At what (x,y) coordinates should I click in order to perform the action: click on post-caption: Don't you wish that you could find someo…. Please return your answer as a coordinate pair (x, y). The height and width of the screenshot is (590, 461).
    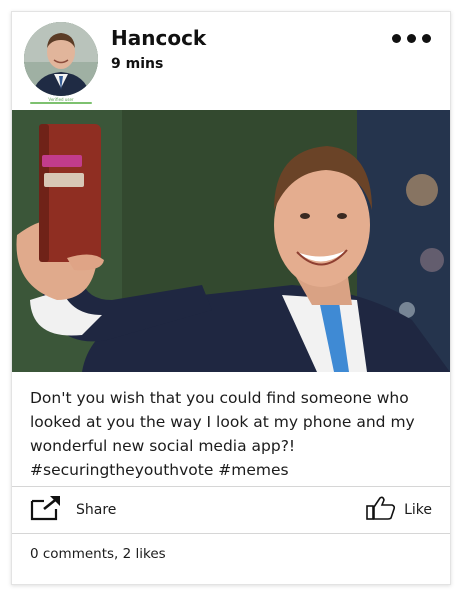
    Looking at the image, I should click on (235, 434).